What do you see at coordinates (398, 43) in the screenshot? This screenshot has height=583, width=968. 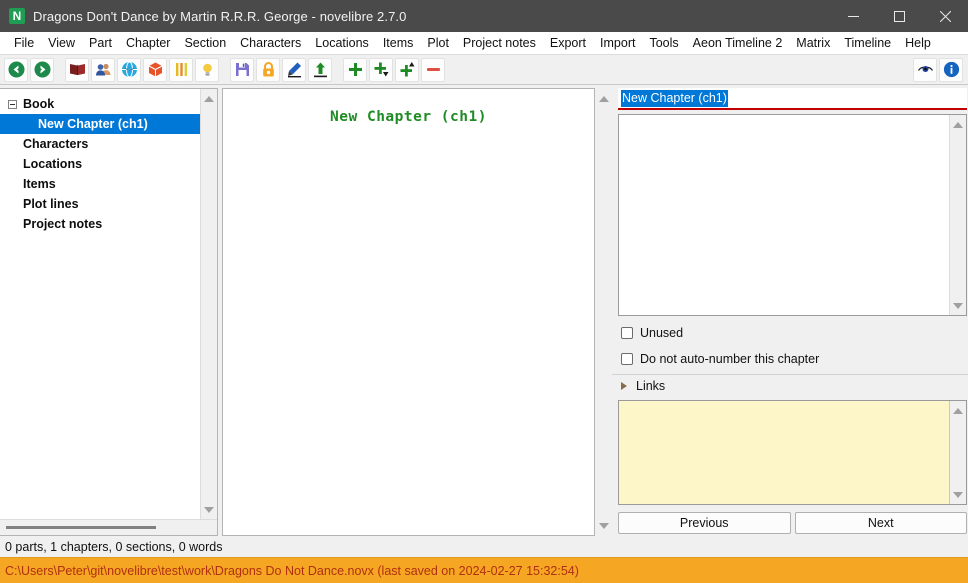 I see `menu-items: Items` at bounding box center [398, 43].